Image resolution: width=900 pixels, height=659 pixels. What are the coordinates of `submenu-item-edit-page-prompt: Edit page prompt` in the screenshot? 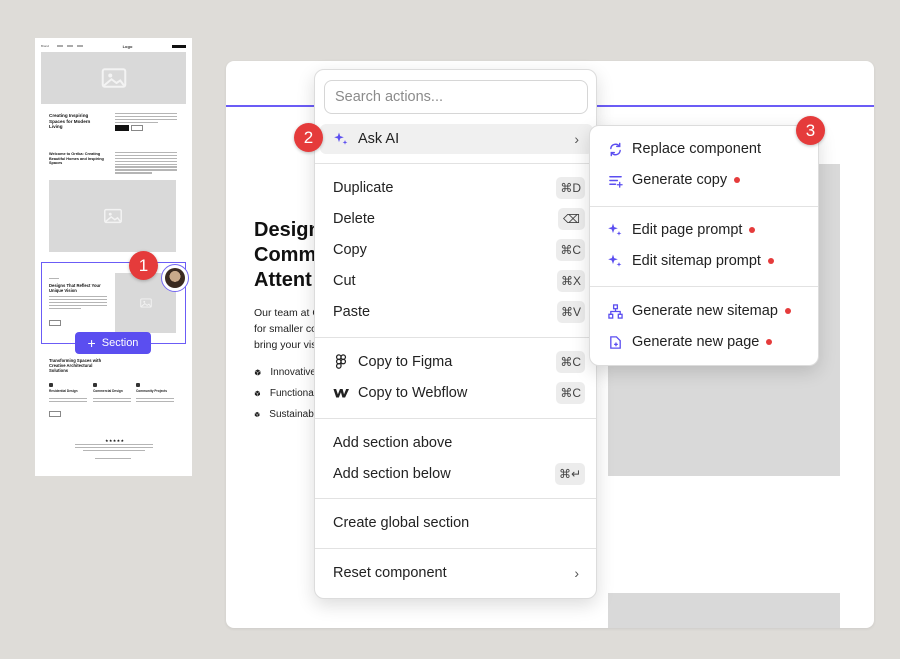 It's located at (705, 230).